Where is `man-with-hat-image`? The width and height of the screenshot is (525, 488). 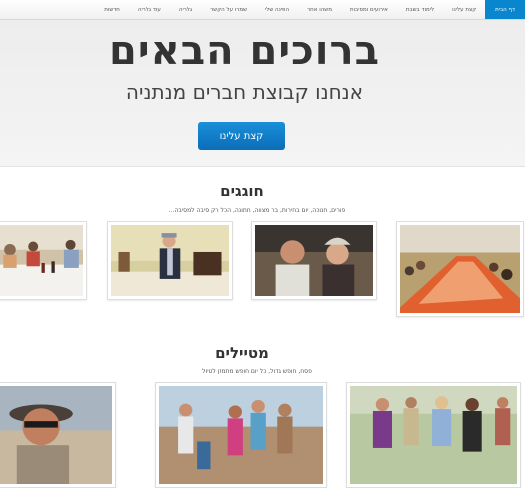
man-with-hat-image is located at coordinates (170, 260).